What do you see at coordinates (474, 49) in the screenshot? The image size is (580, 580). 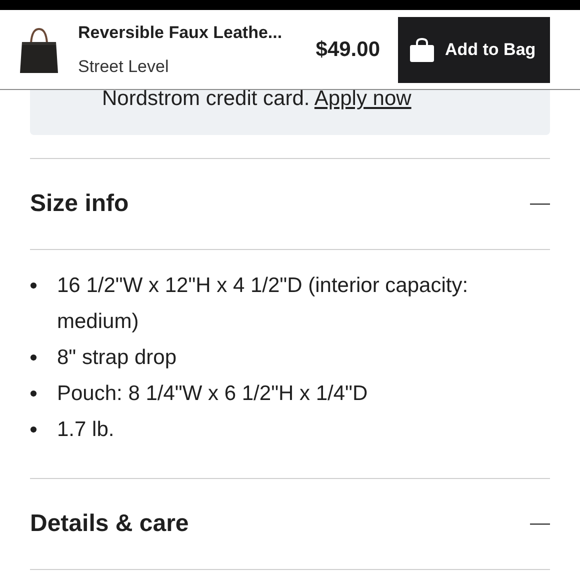 I see `add-to-bag-button: Add to Bag` at bounding box center [474, 49].